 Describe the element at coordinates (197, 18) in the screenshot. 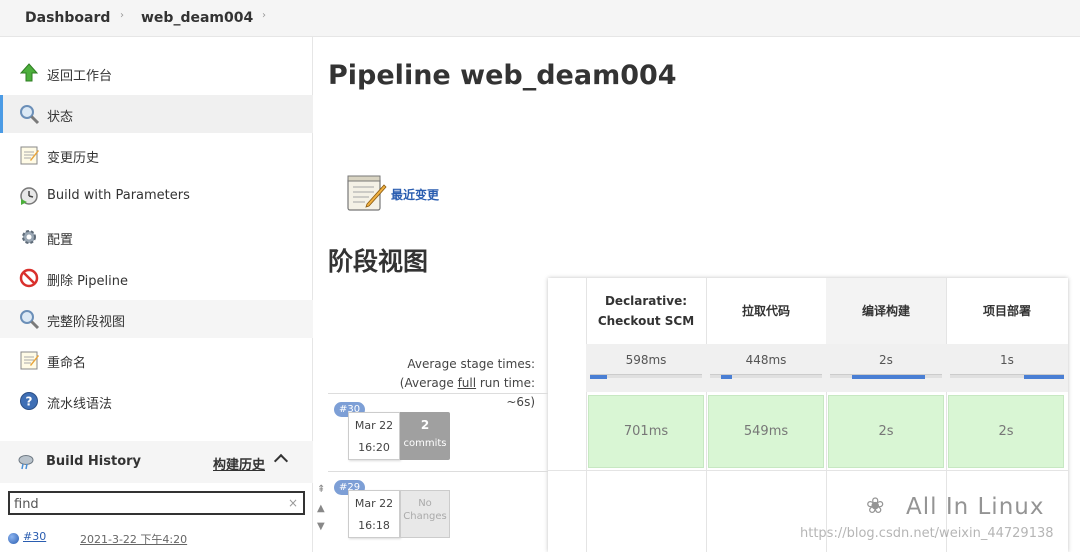

I see `breadcrumb-job: web_deam004` at that location.